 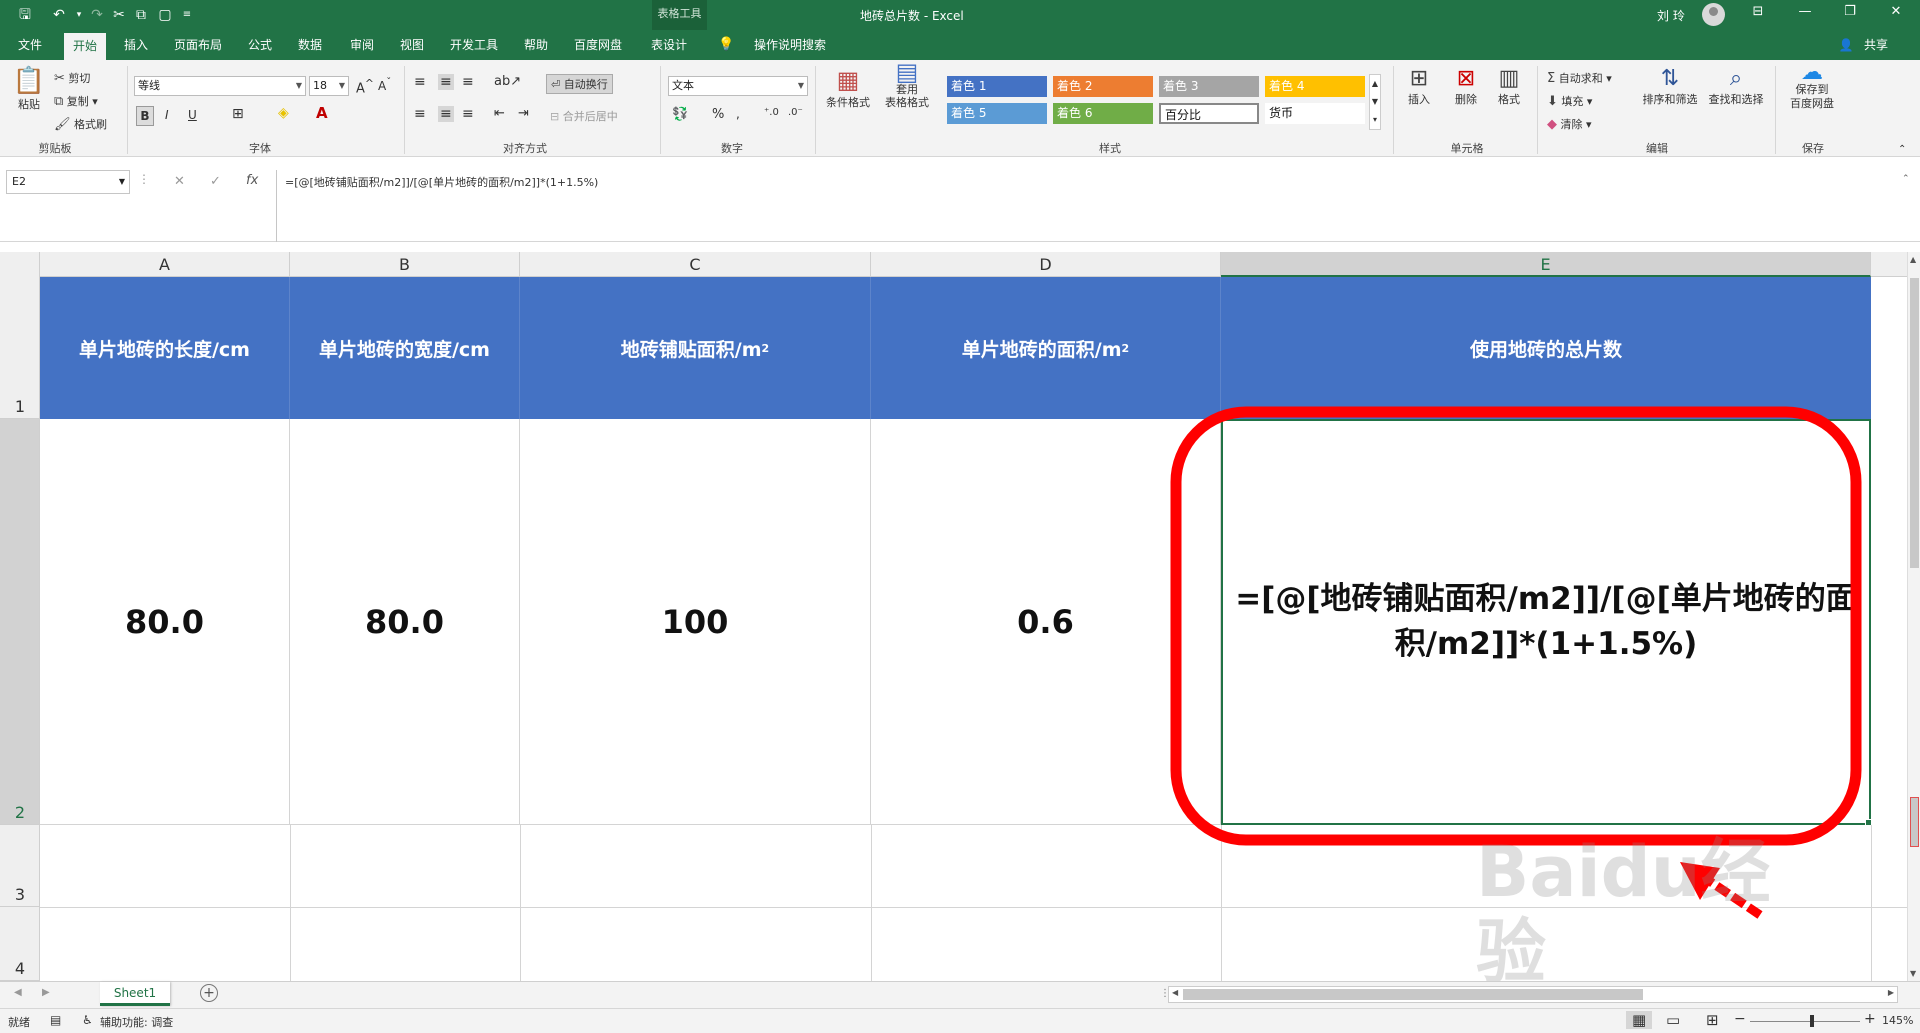 I want to click on expand-formula-icon: ⌃, so click(x=1906, y=179).